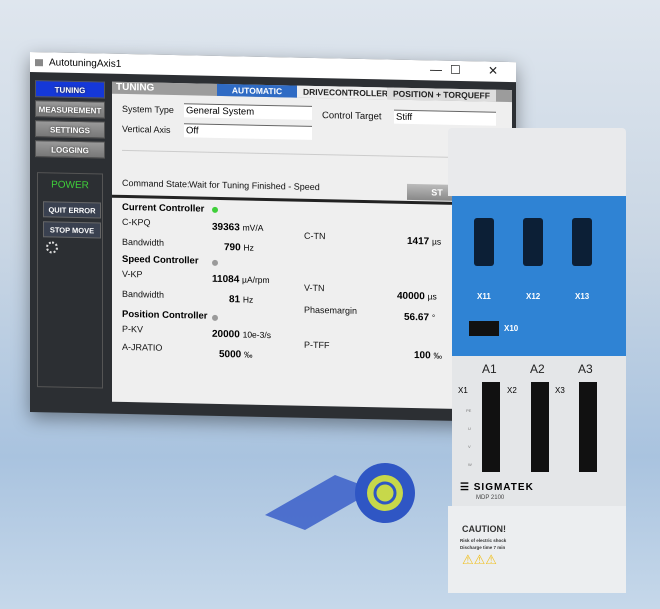  What do you see at coordinates (317, 345) in the screenshot?
I see `ptff-label: P-TFF` at bounding box center [317, 345].